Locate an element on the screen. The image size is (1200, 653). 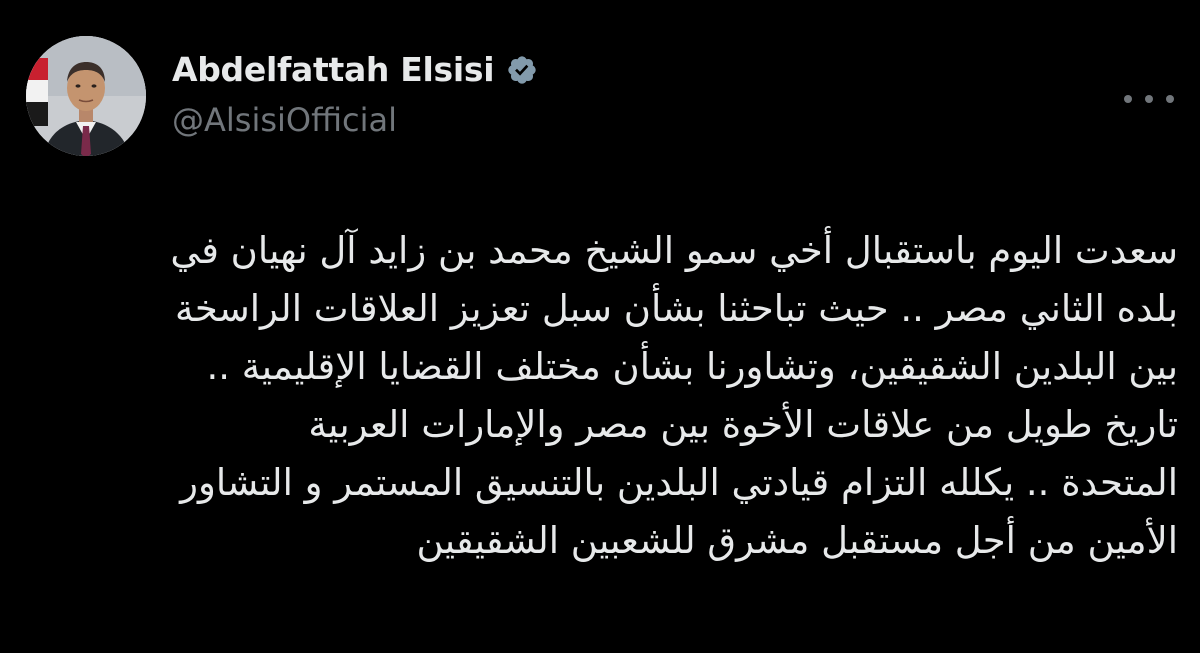
avatar-photo-icon is located at coordinates (86, 96).